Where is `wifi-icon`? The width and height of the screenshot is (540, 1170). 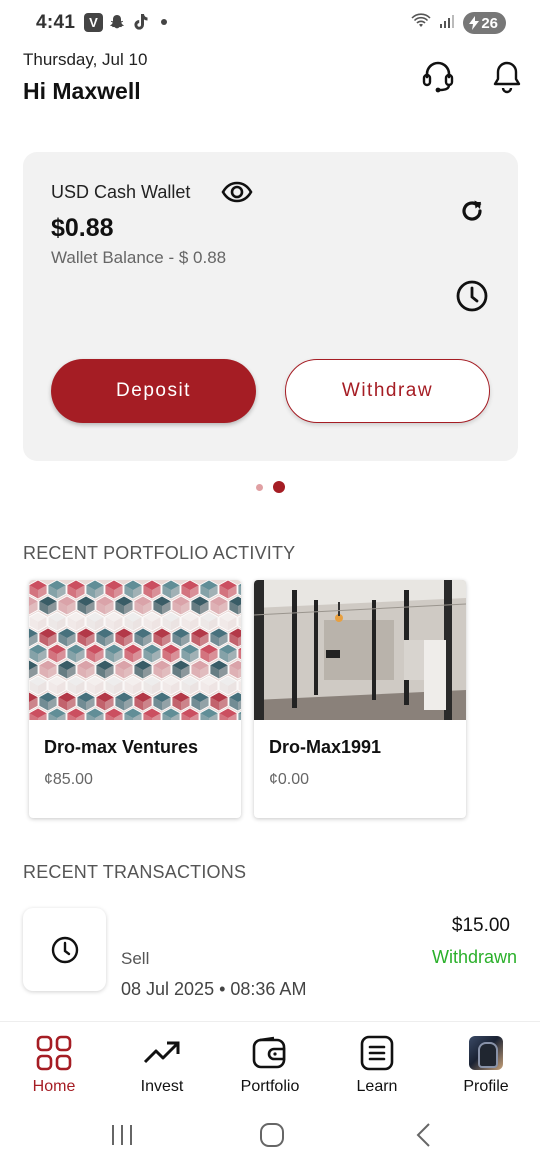 wifi-icon is located at coordinates (421, 23).